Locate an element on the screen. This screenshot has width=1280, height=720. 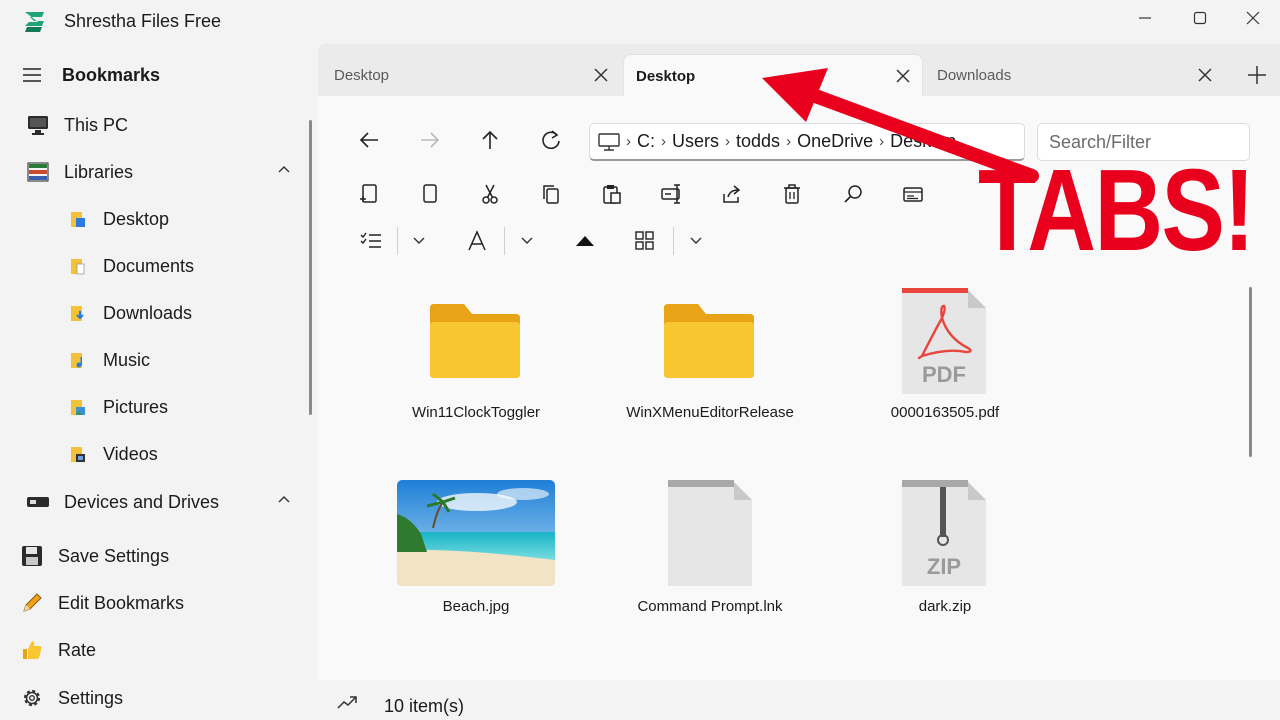
font-a-icon is located at coordinates (477, 240).